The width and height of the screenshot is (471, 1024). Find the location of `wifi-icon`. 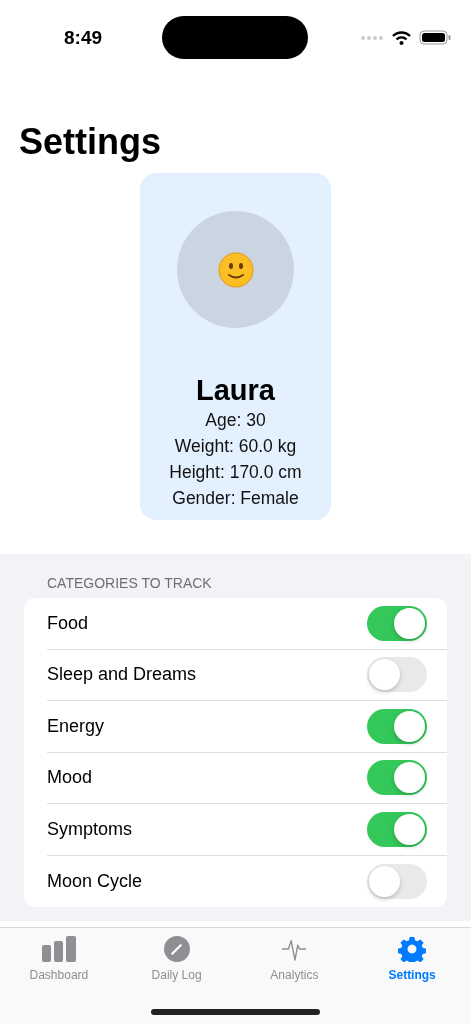

wifi-icon is located at coordinates (401, 37).